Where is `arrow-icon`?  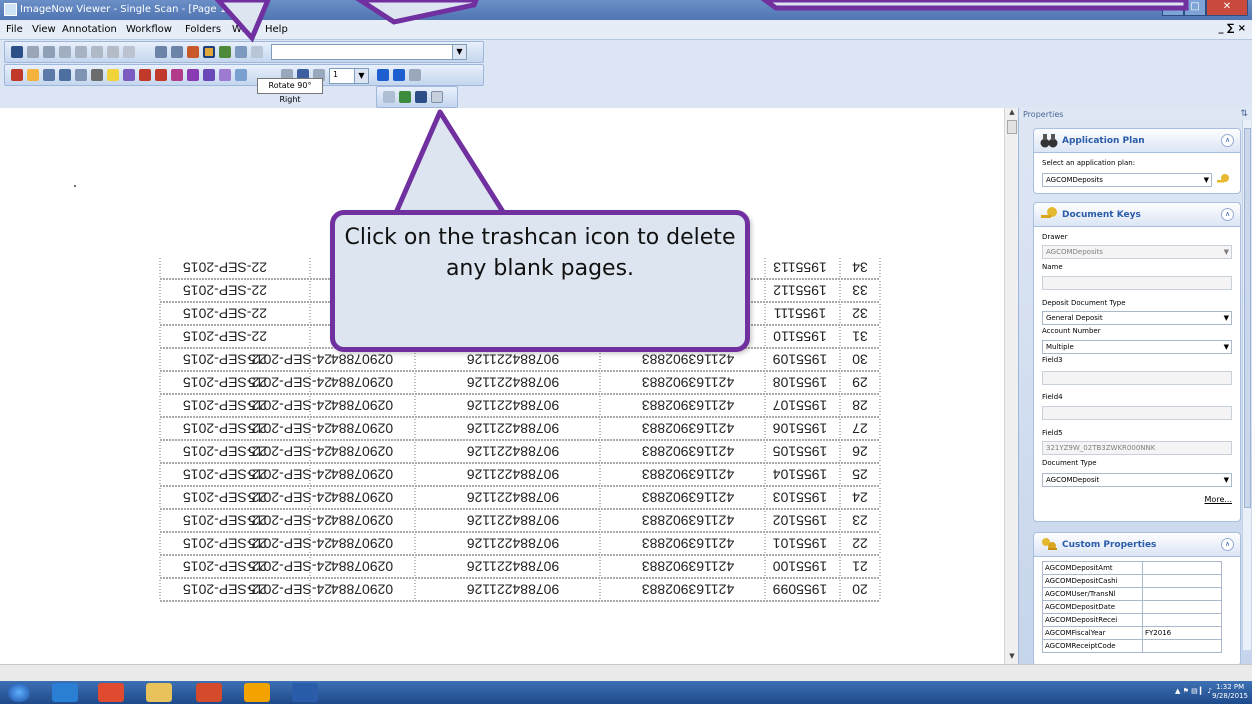
arrow-icon is located at coordinates (193, 75).